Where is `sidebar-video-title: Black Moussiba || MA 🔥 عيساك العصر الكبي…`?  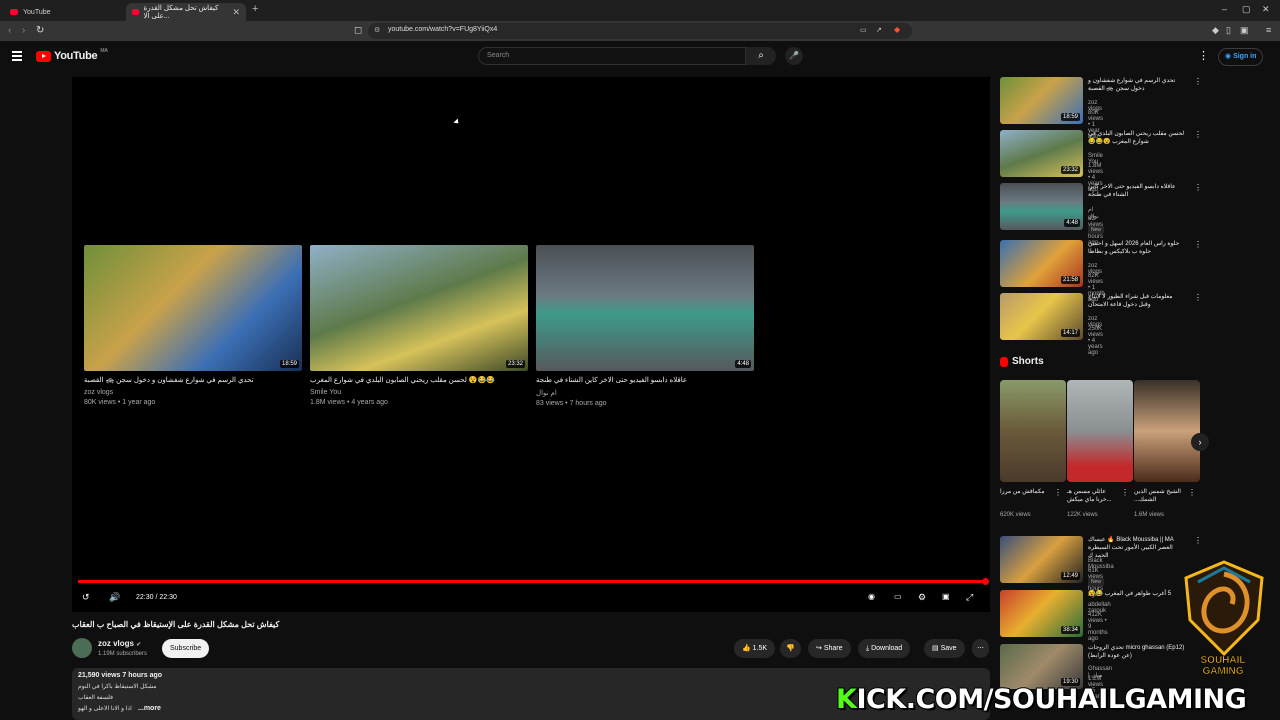 sidebar-video-title: Black Moussiba || MA 🔥 عيساك العصر الكبي… is located at coordinates (1137, 548).